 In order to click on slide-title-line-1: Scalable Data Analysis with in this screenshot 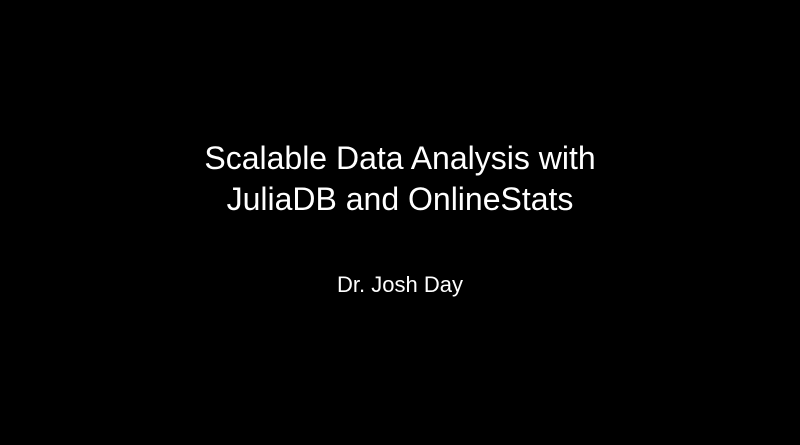, I will do `click(400, 158)`.